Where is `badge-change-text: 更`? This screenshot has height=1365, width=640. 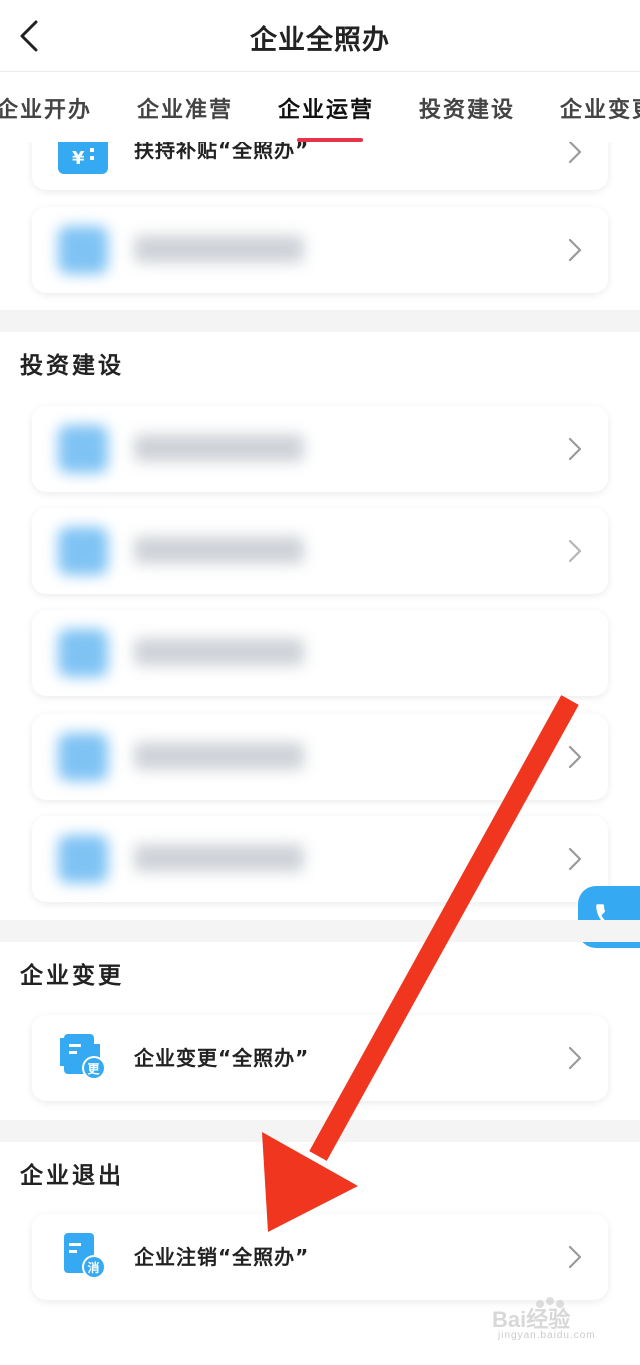
badge-change-text: 更 is located at coordinates (94, 1069).